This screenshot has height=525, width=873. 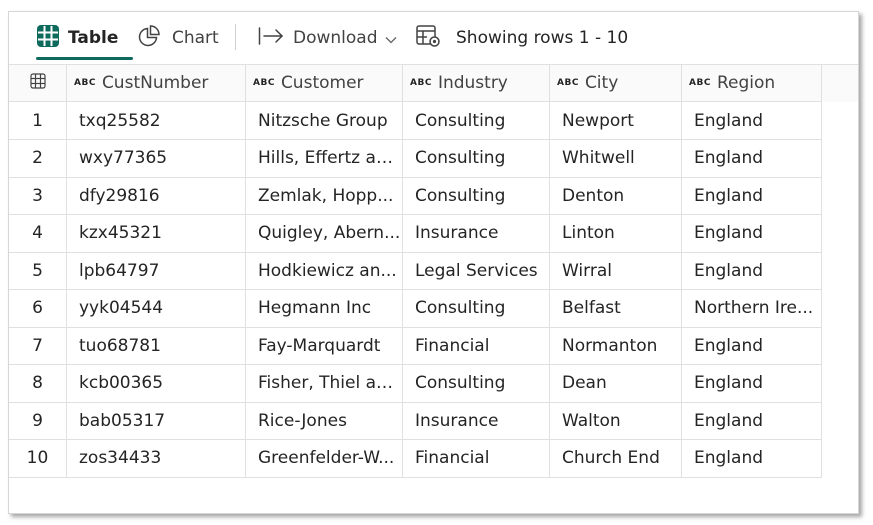 What do you see at coordinates (315, 308) in the screenshot?
I see `cell-text: Hegmann Inc` at bounding box center [315, 308].